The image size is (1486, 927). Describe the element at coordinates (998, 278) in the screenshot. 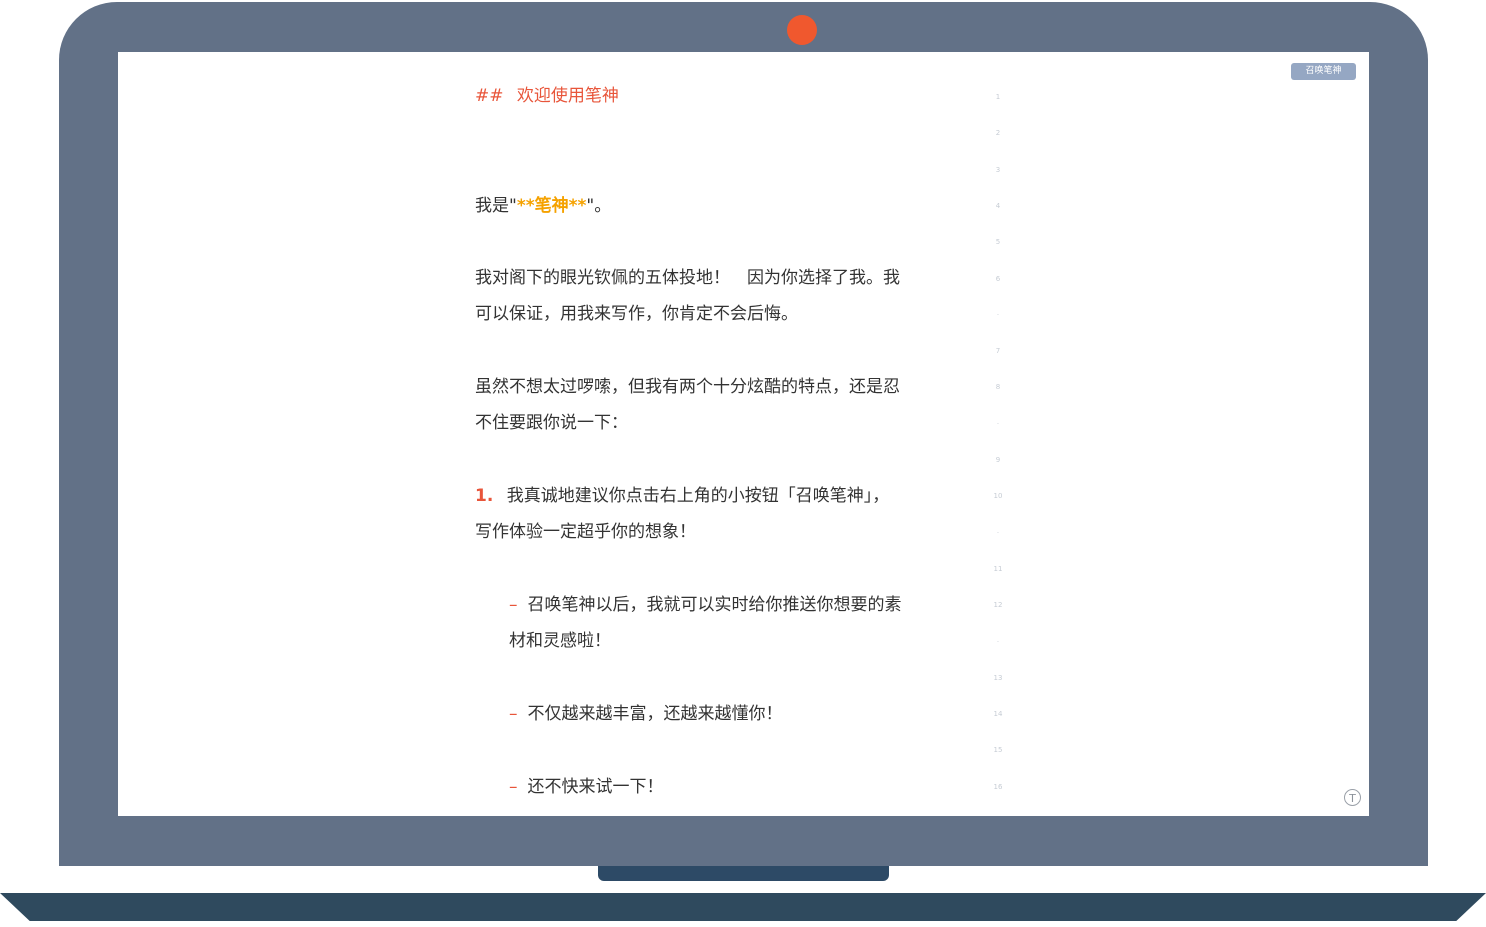

I see `line-number: 6` at that location.